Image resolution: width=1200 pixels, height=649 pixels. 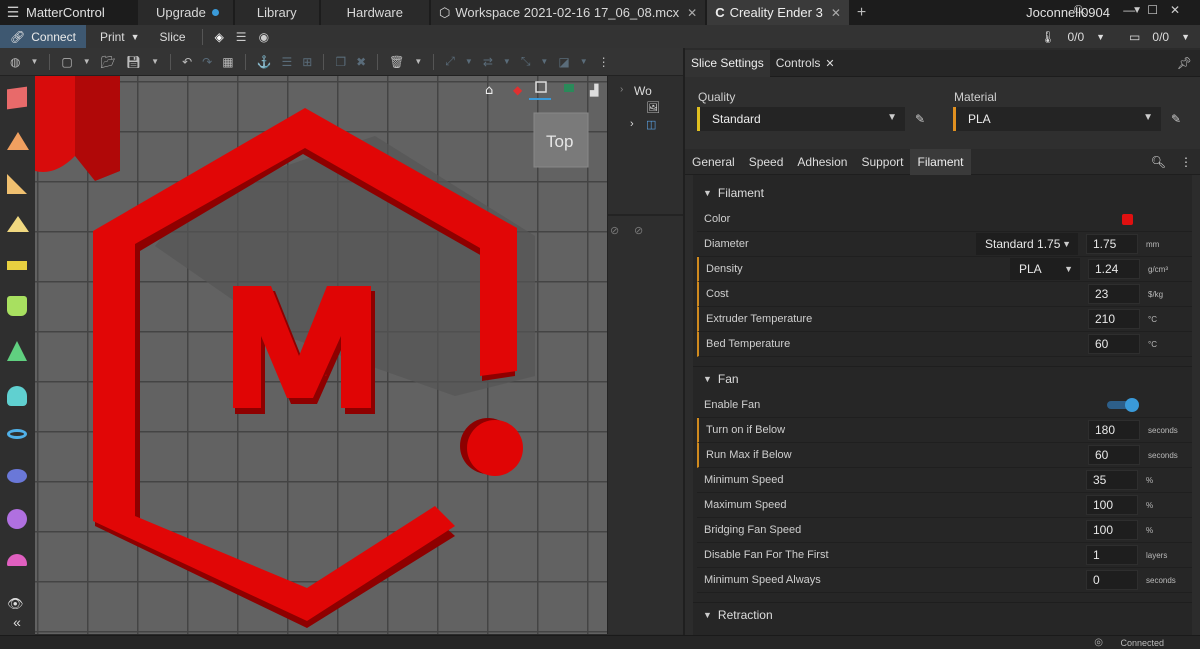 I want to click on pin-icon: 📌︎, so click(x=1184, y=63).